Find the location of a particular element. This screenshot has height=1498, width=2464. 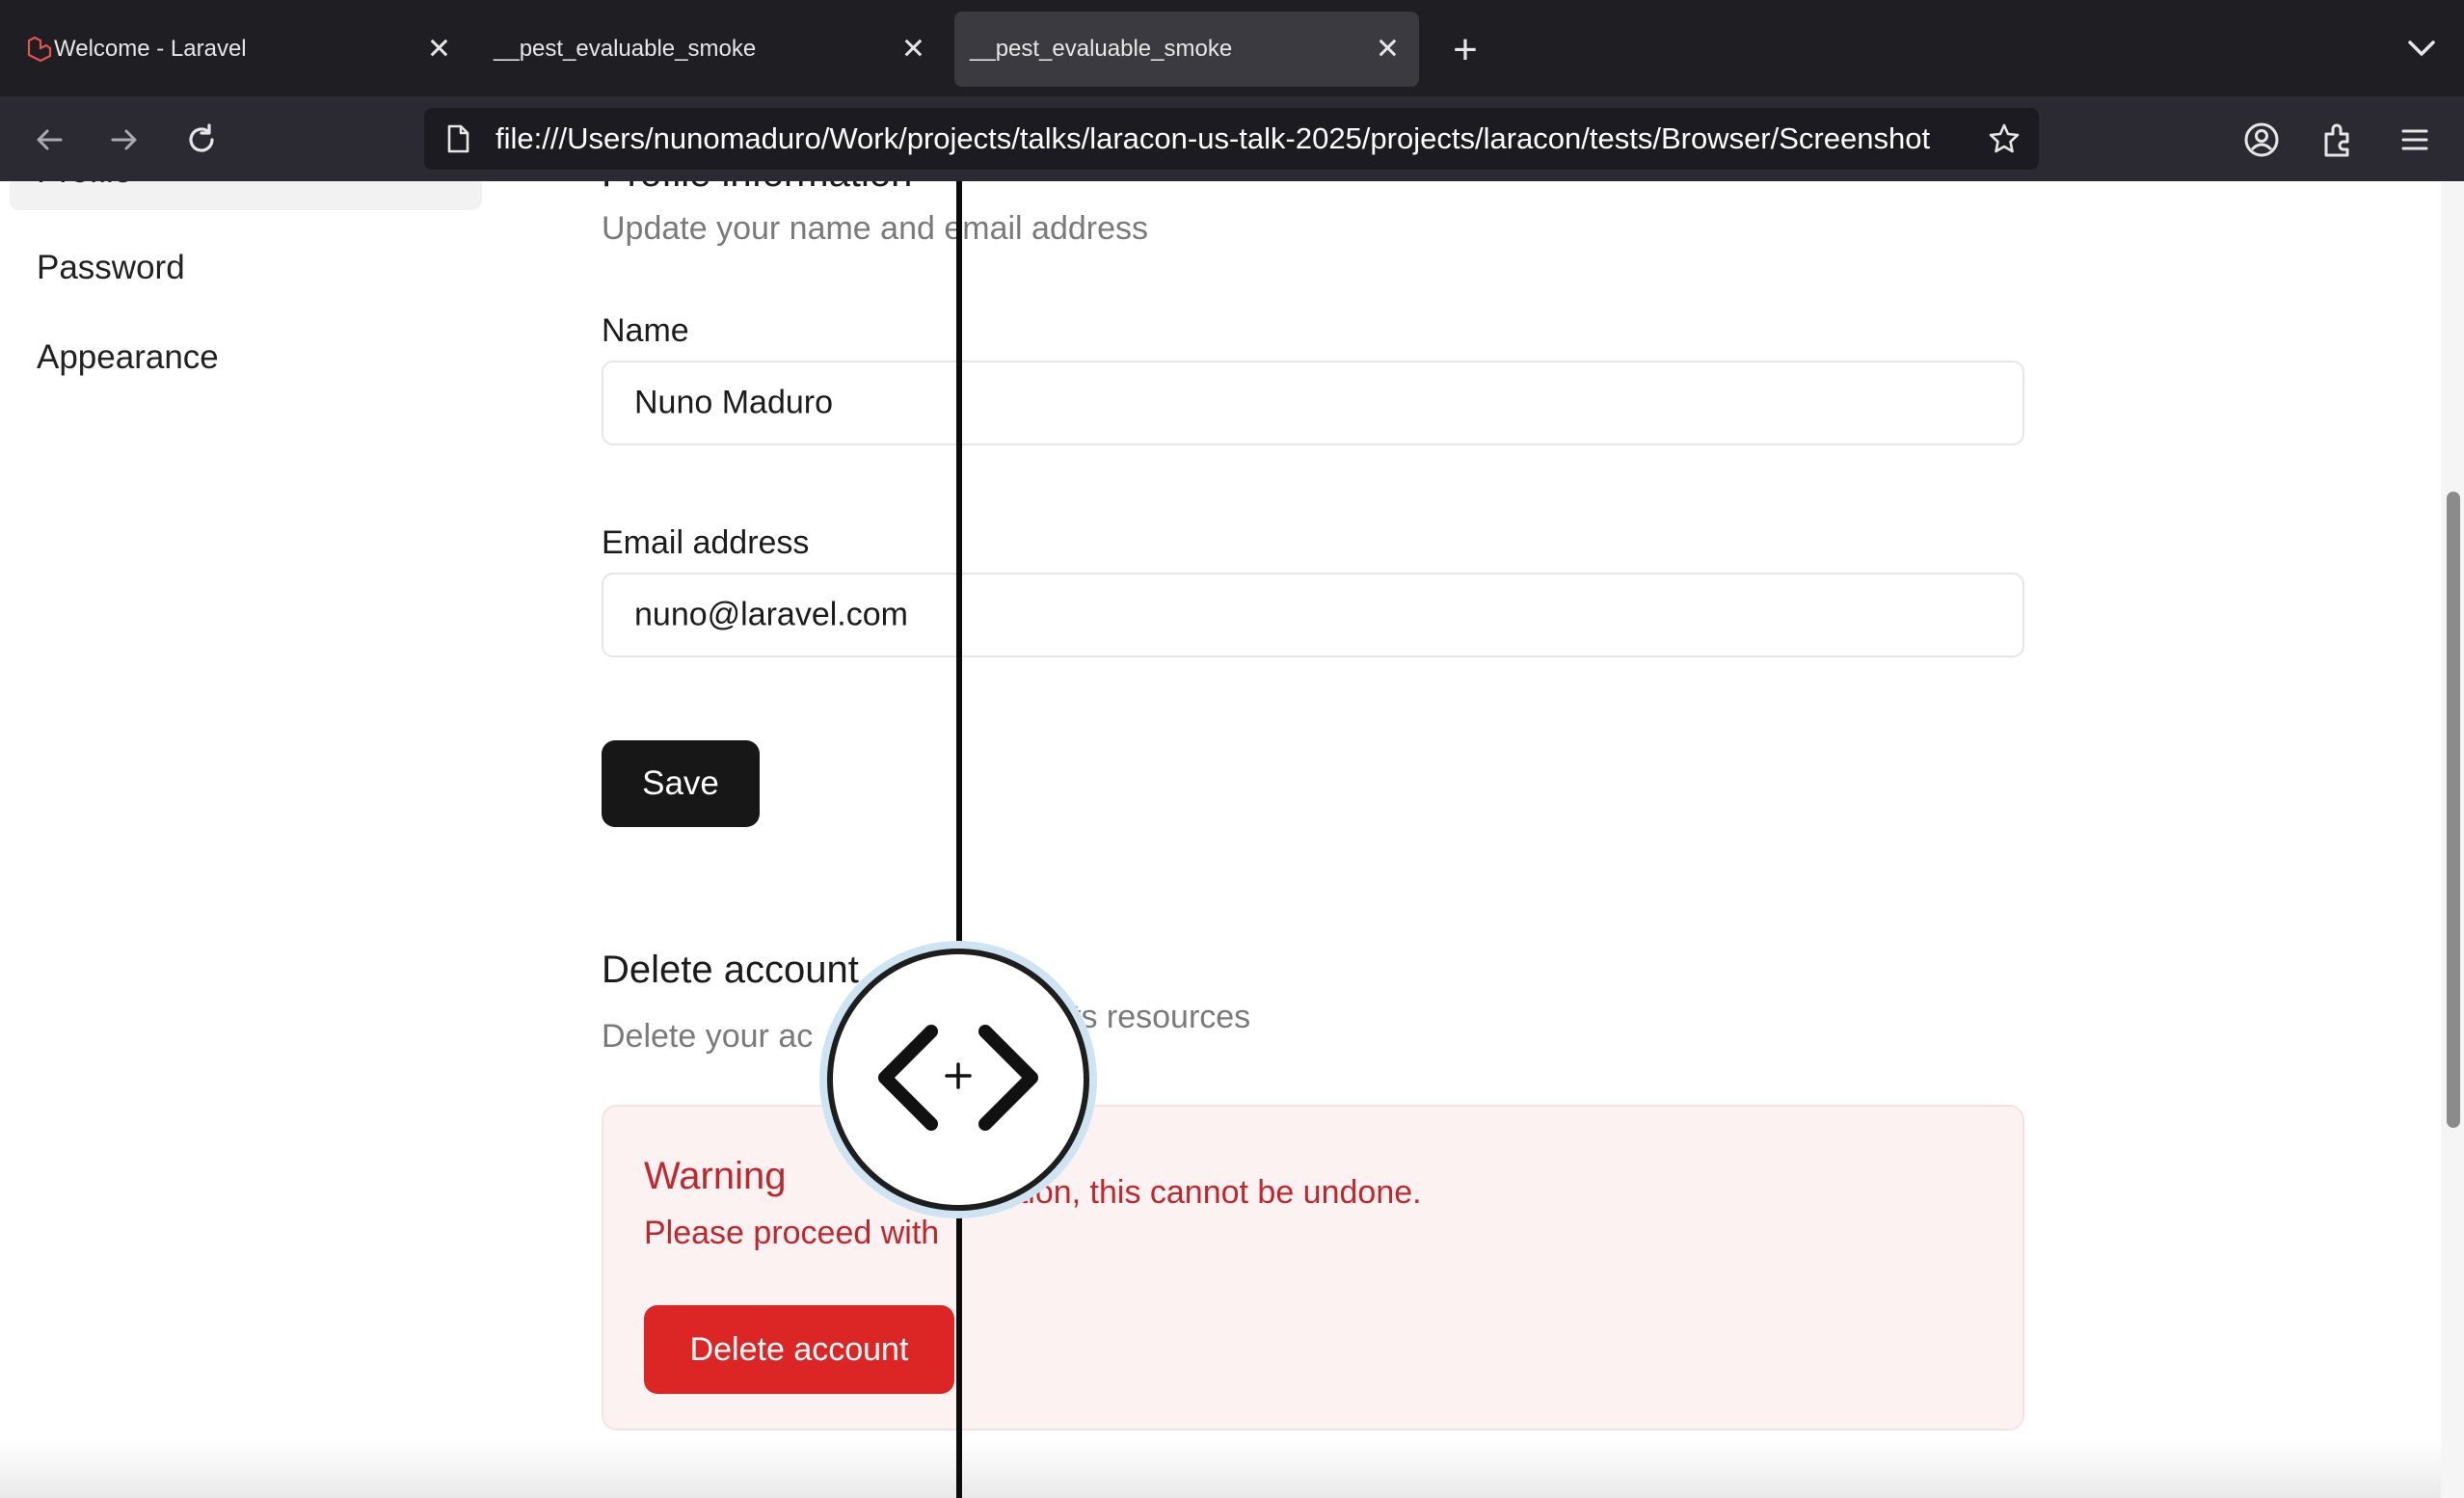

tab-pest-smoke-1: __pest_evaluable_smoke ✕ is located at coordinates (714, 49).